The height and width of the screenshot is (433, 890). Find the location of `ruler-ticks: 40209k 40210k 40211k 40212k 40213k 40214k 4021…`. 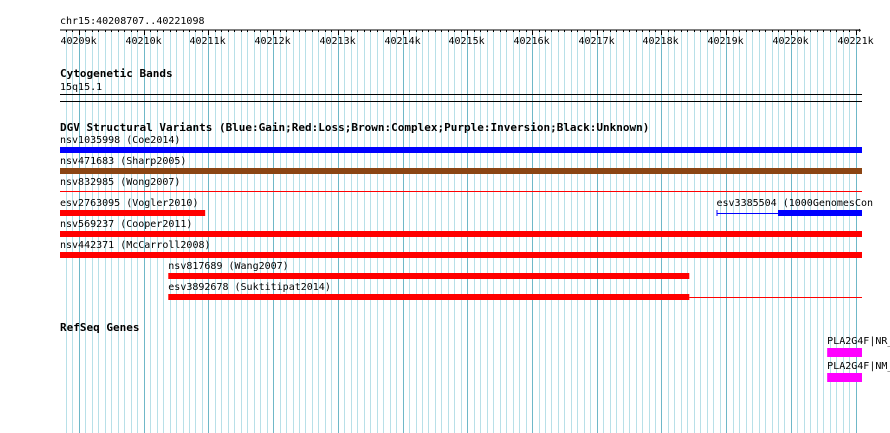

ruler-ticks: 40209k 40210k 40211k 40212k 40213k 40214k 4021… is located at coordinates (467, 38).